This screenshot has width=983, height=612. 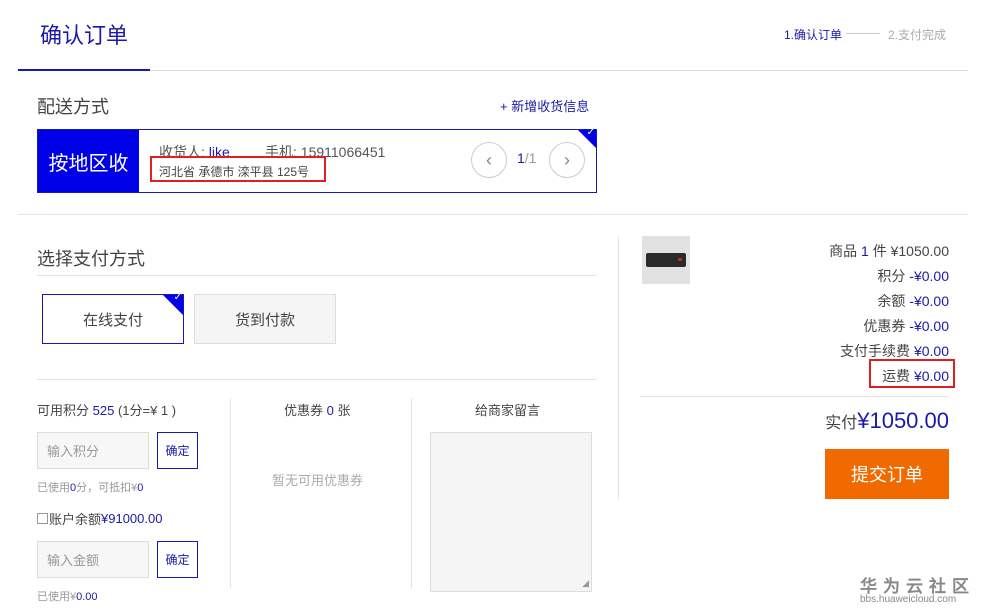 What do you see at coordinates (65, 410) in the screenshot?
I see `points-label-prefix: 可用积分` at bounding box center [65, 410].